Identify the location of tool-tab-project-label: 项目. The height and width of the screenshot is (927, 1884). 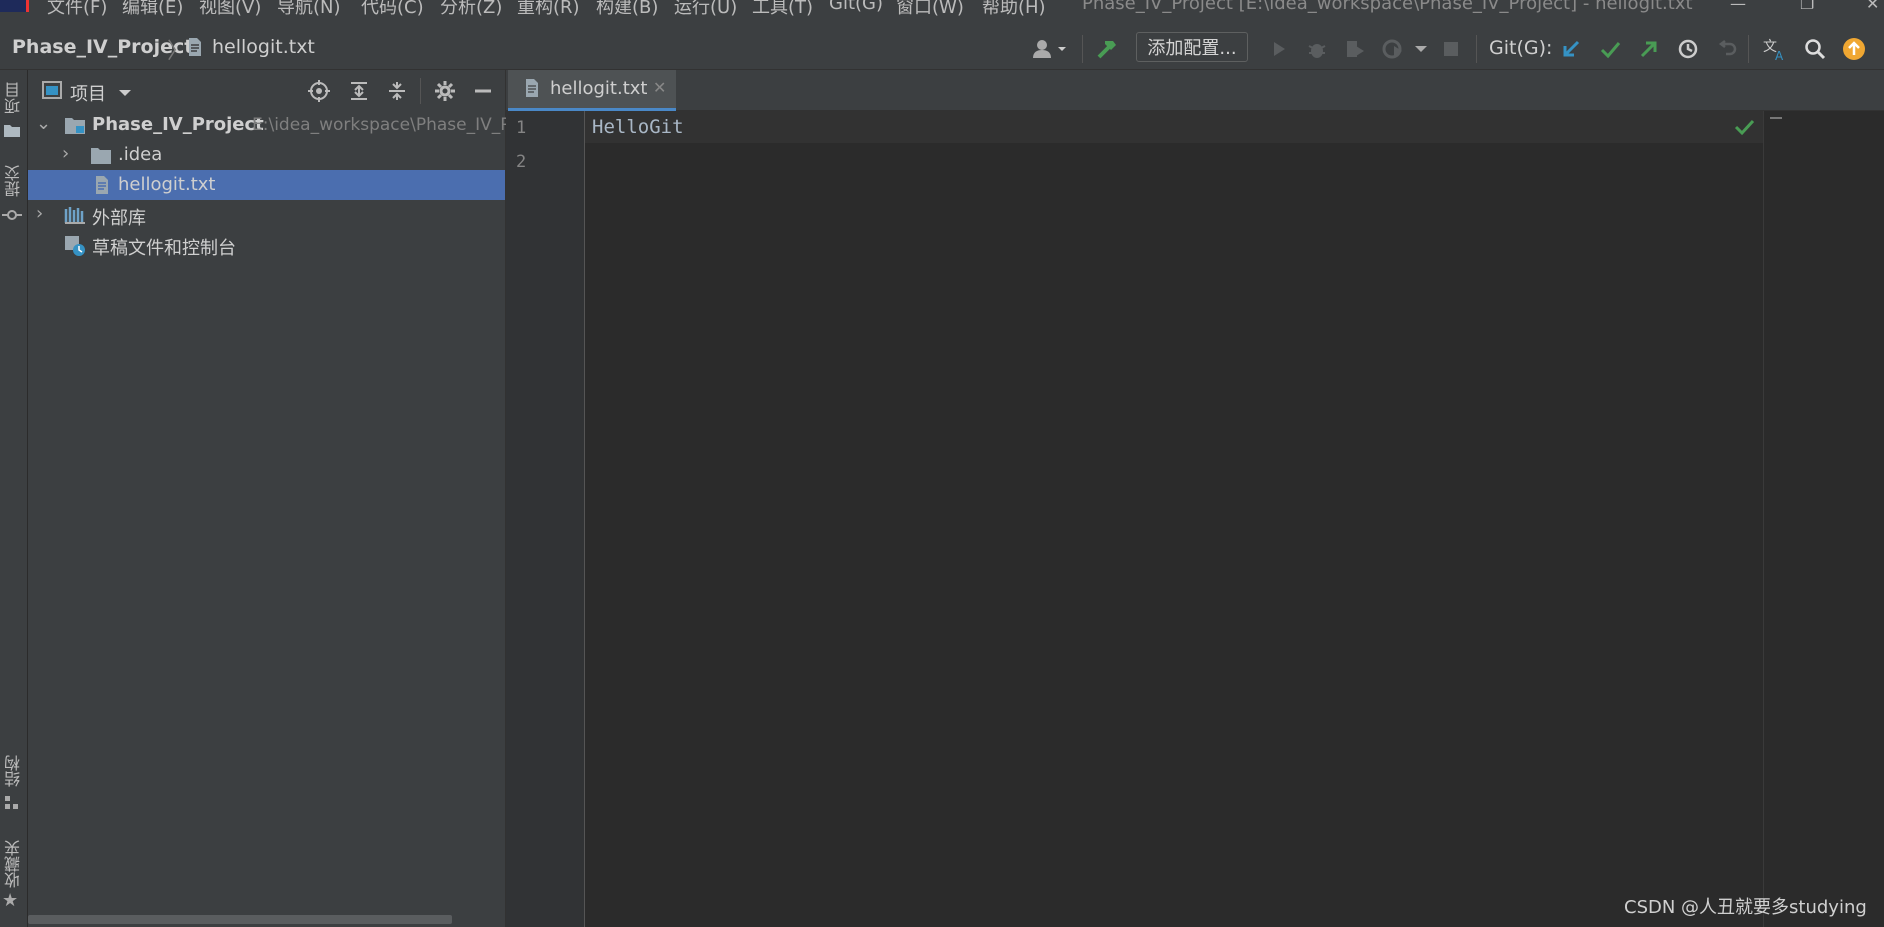
(13, 98).